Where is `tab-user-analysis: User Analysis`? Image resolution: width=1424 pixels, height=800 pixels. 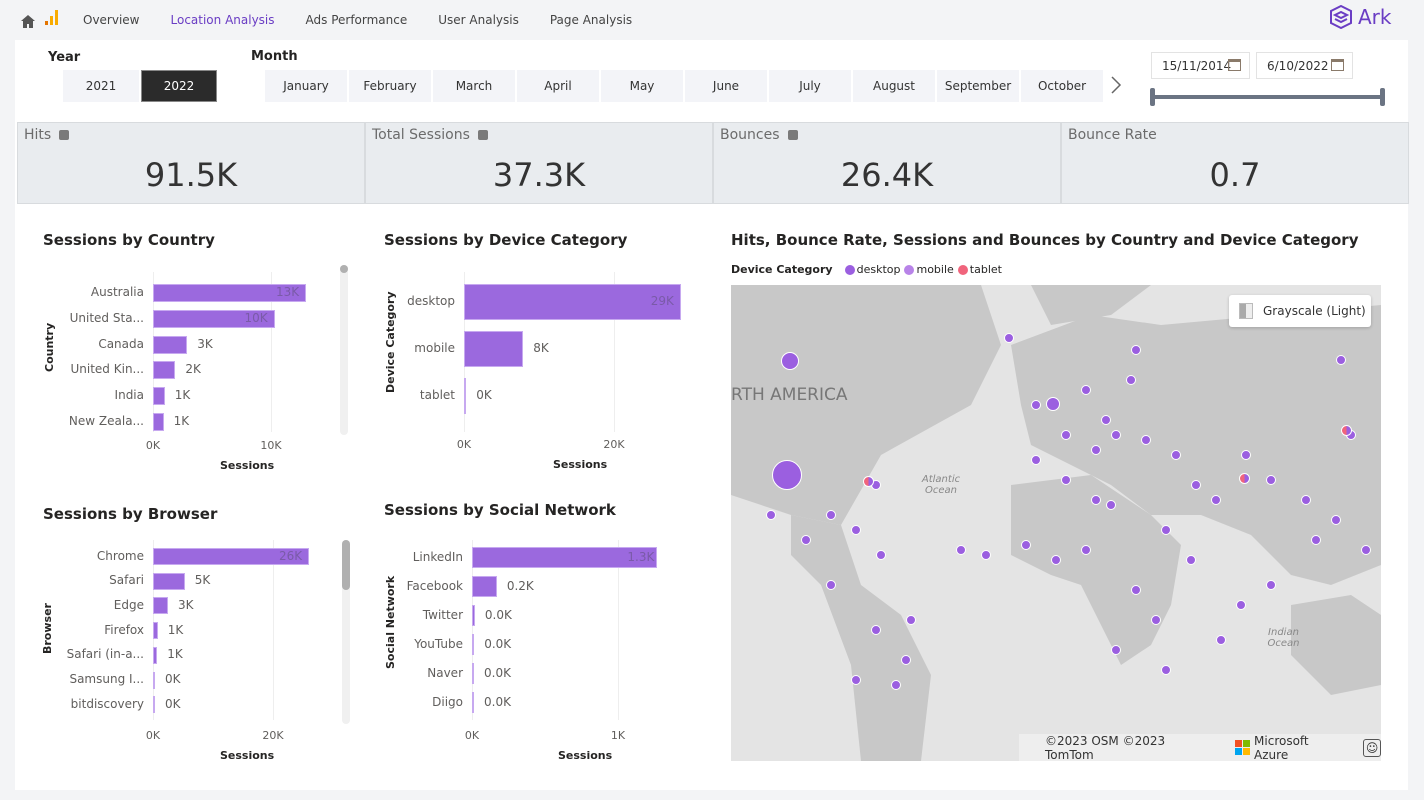
tab-user-analysis: User Analysis is located at coordinates (478, 20).